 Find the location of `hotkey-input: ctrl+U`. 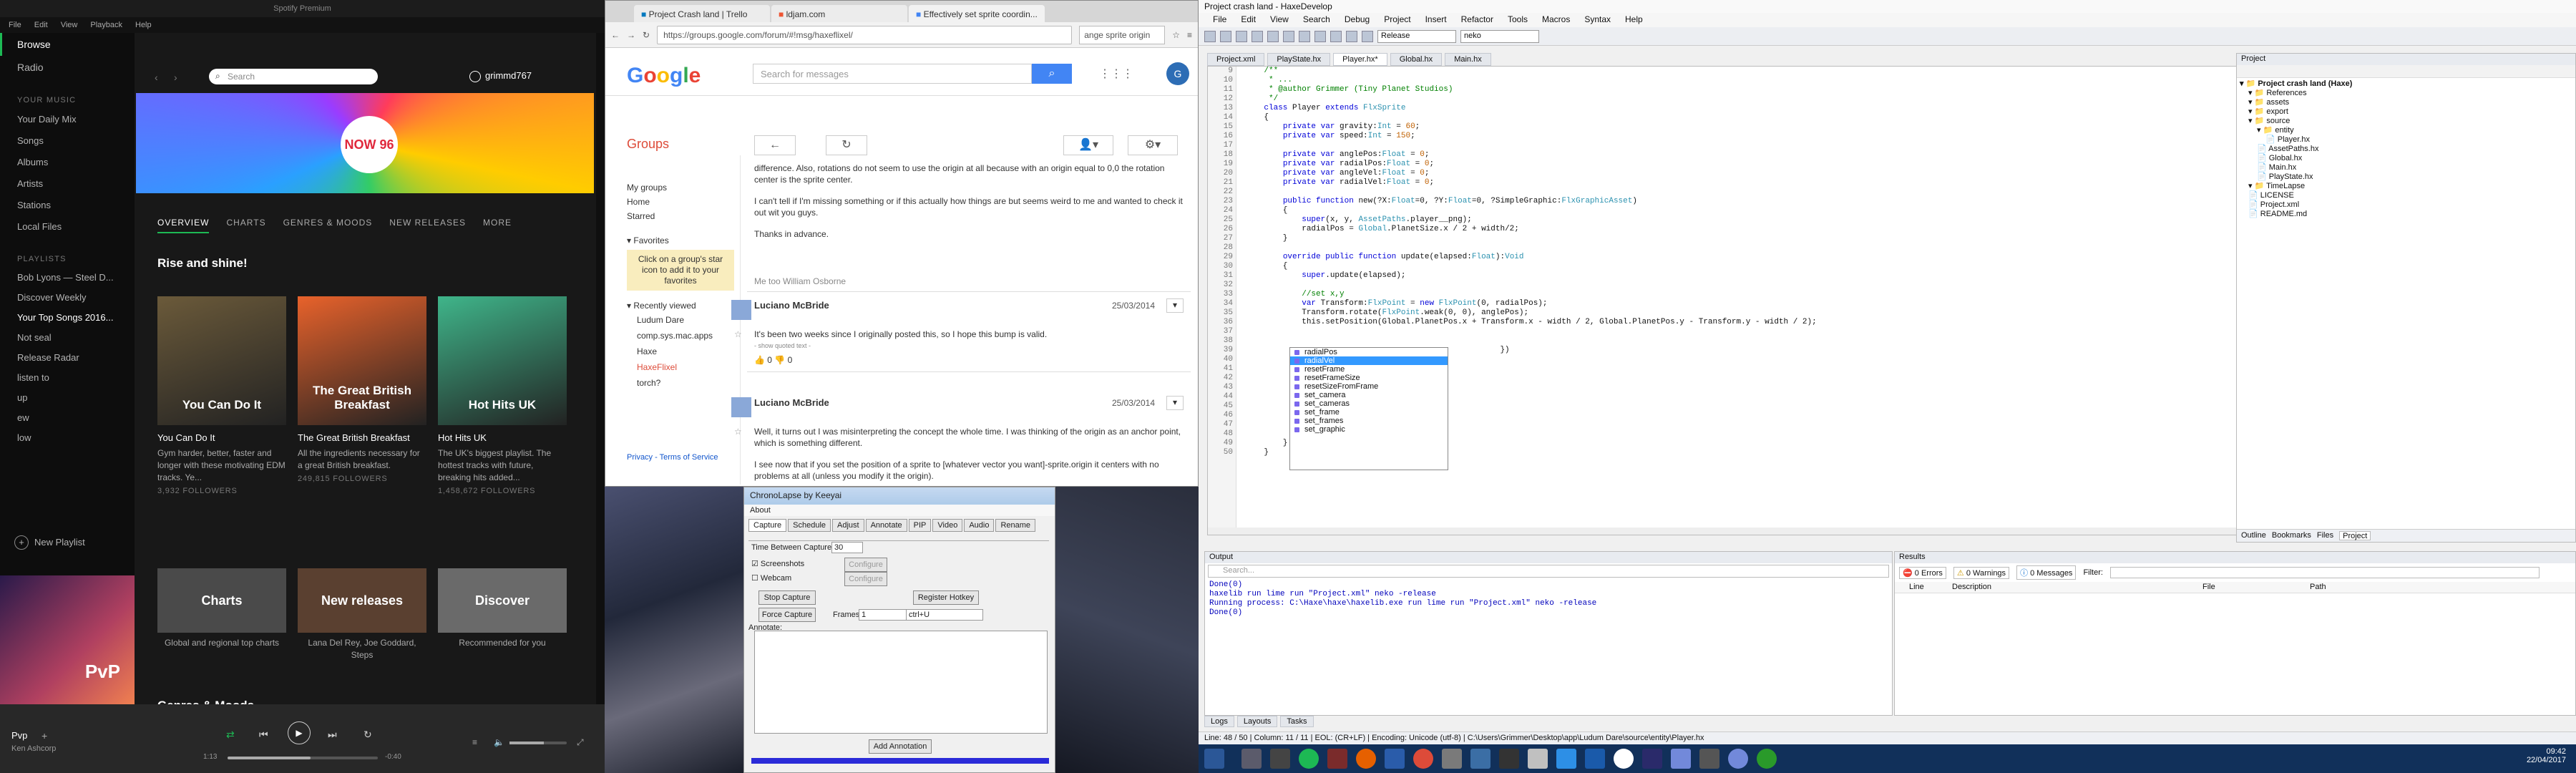

hotkey-input: ctrl+U is located at coordinates (944, 615).